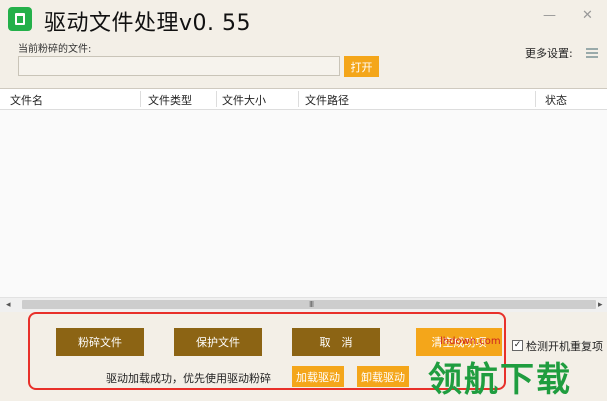 This screenshot has width=607, height=401. I want to click on check-boot-duplicates-checkbox: ✓, so click(517, 345).